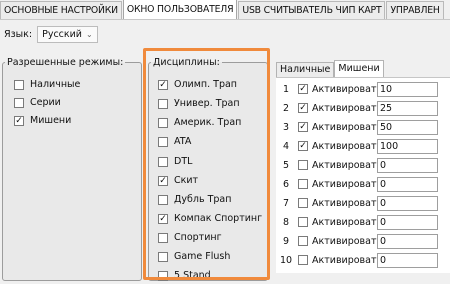 Image resolution: width=450 pixels, height=284 pixels. I want to click on language-select: Русский ⌄, so click(67, 34).